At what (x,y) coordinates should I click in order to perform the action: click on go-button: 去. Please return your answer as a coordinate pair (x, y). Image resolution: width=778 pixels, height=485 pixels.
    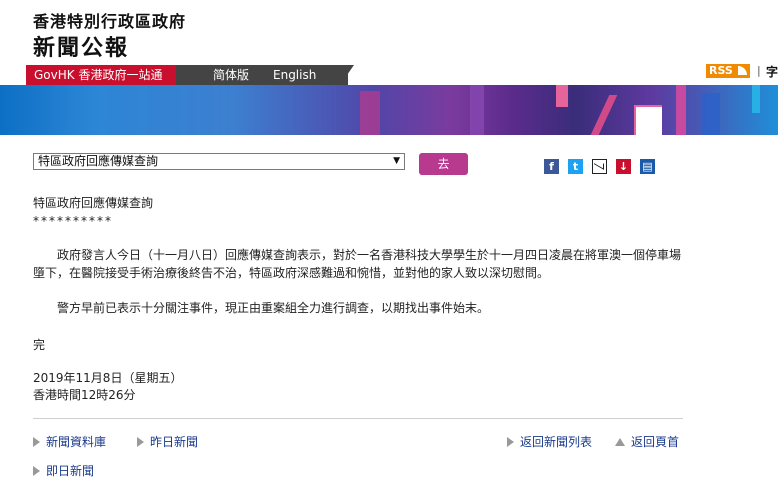
    Looking at the image, I should click on (443, 164).